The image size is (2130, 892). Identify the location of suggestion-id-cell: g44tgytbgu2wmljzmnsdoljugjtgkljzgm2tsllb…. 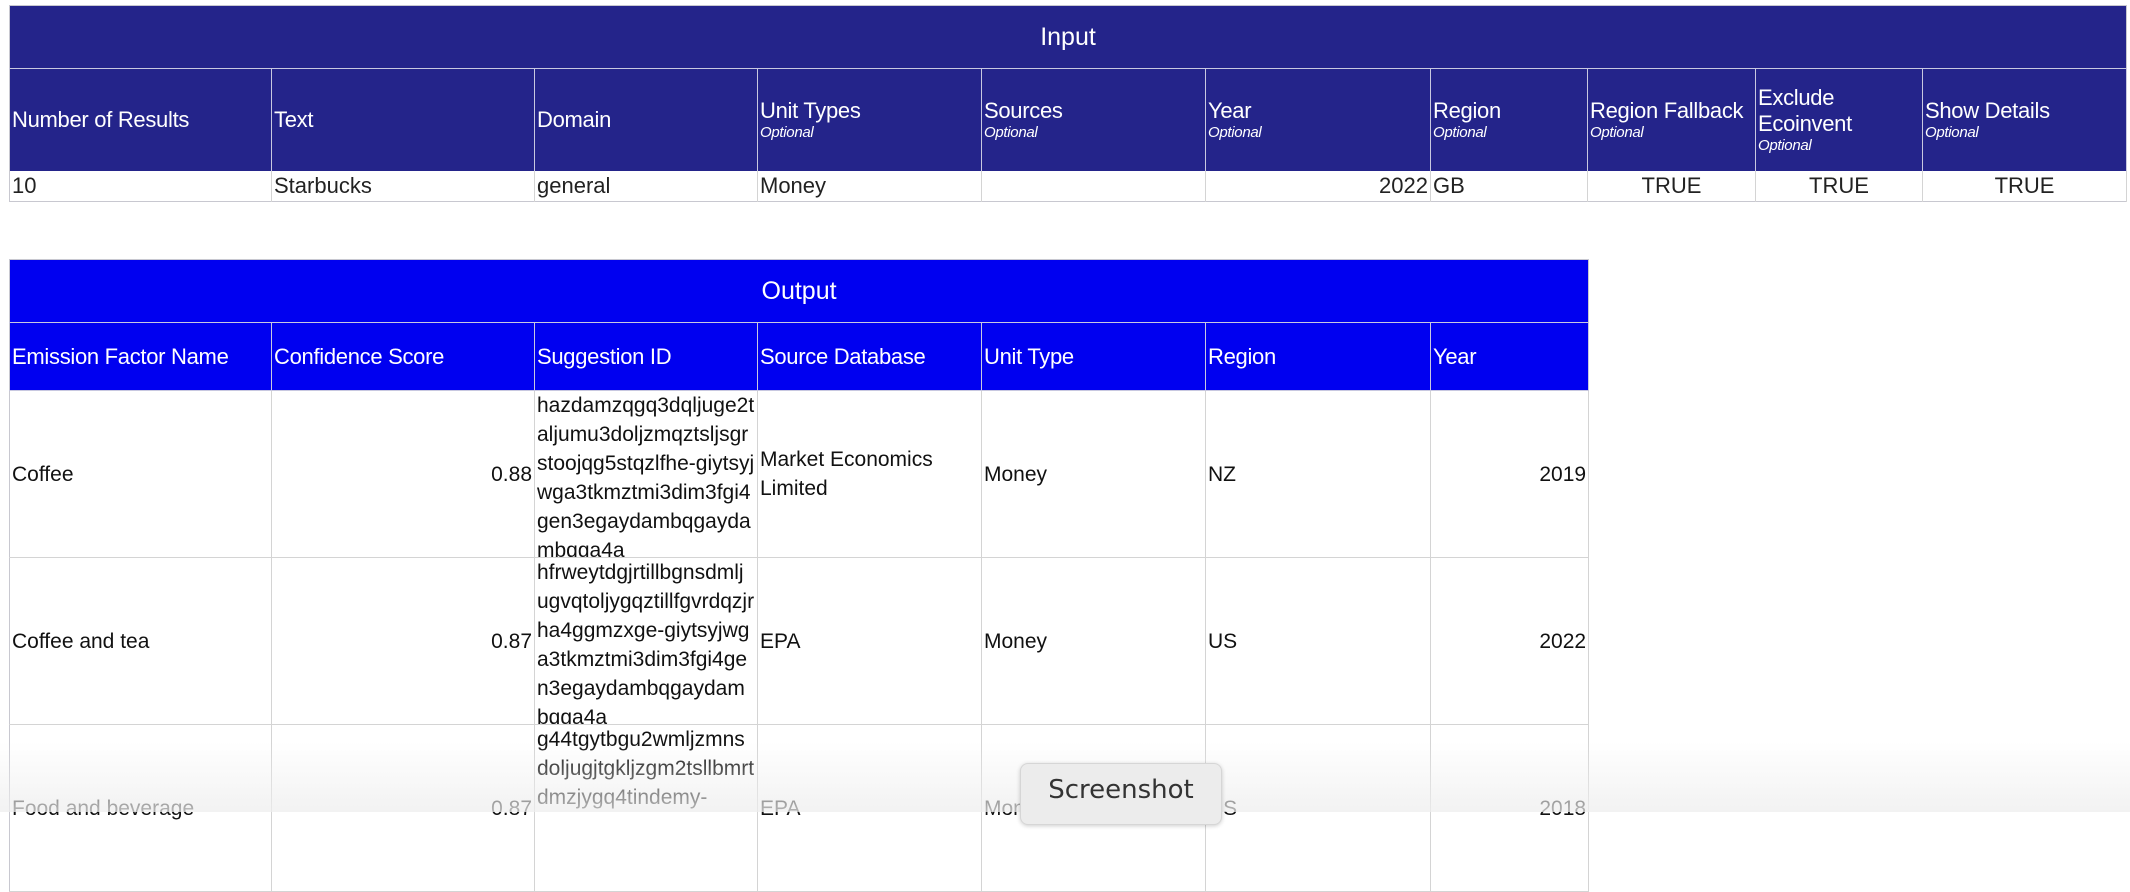
(646, 808).